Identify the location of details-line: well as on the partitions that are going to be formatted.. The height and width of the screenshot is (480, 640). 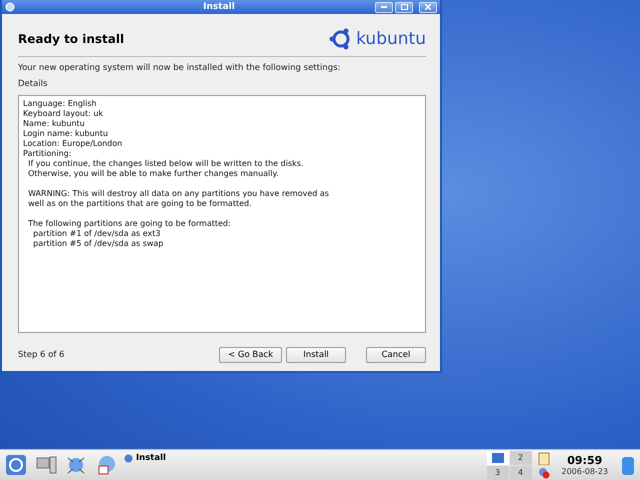
(140, 204).